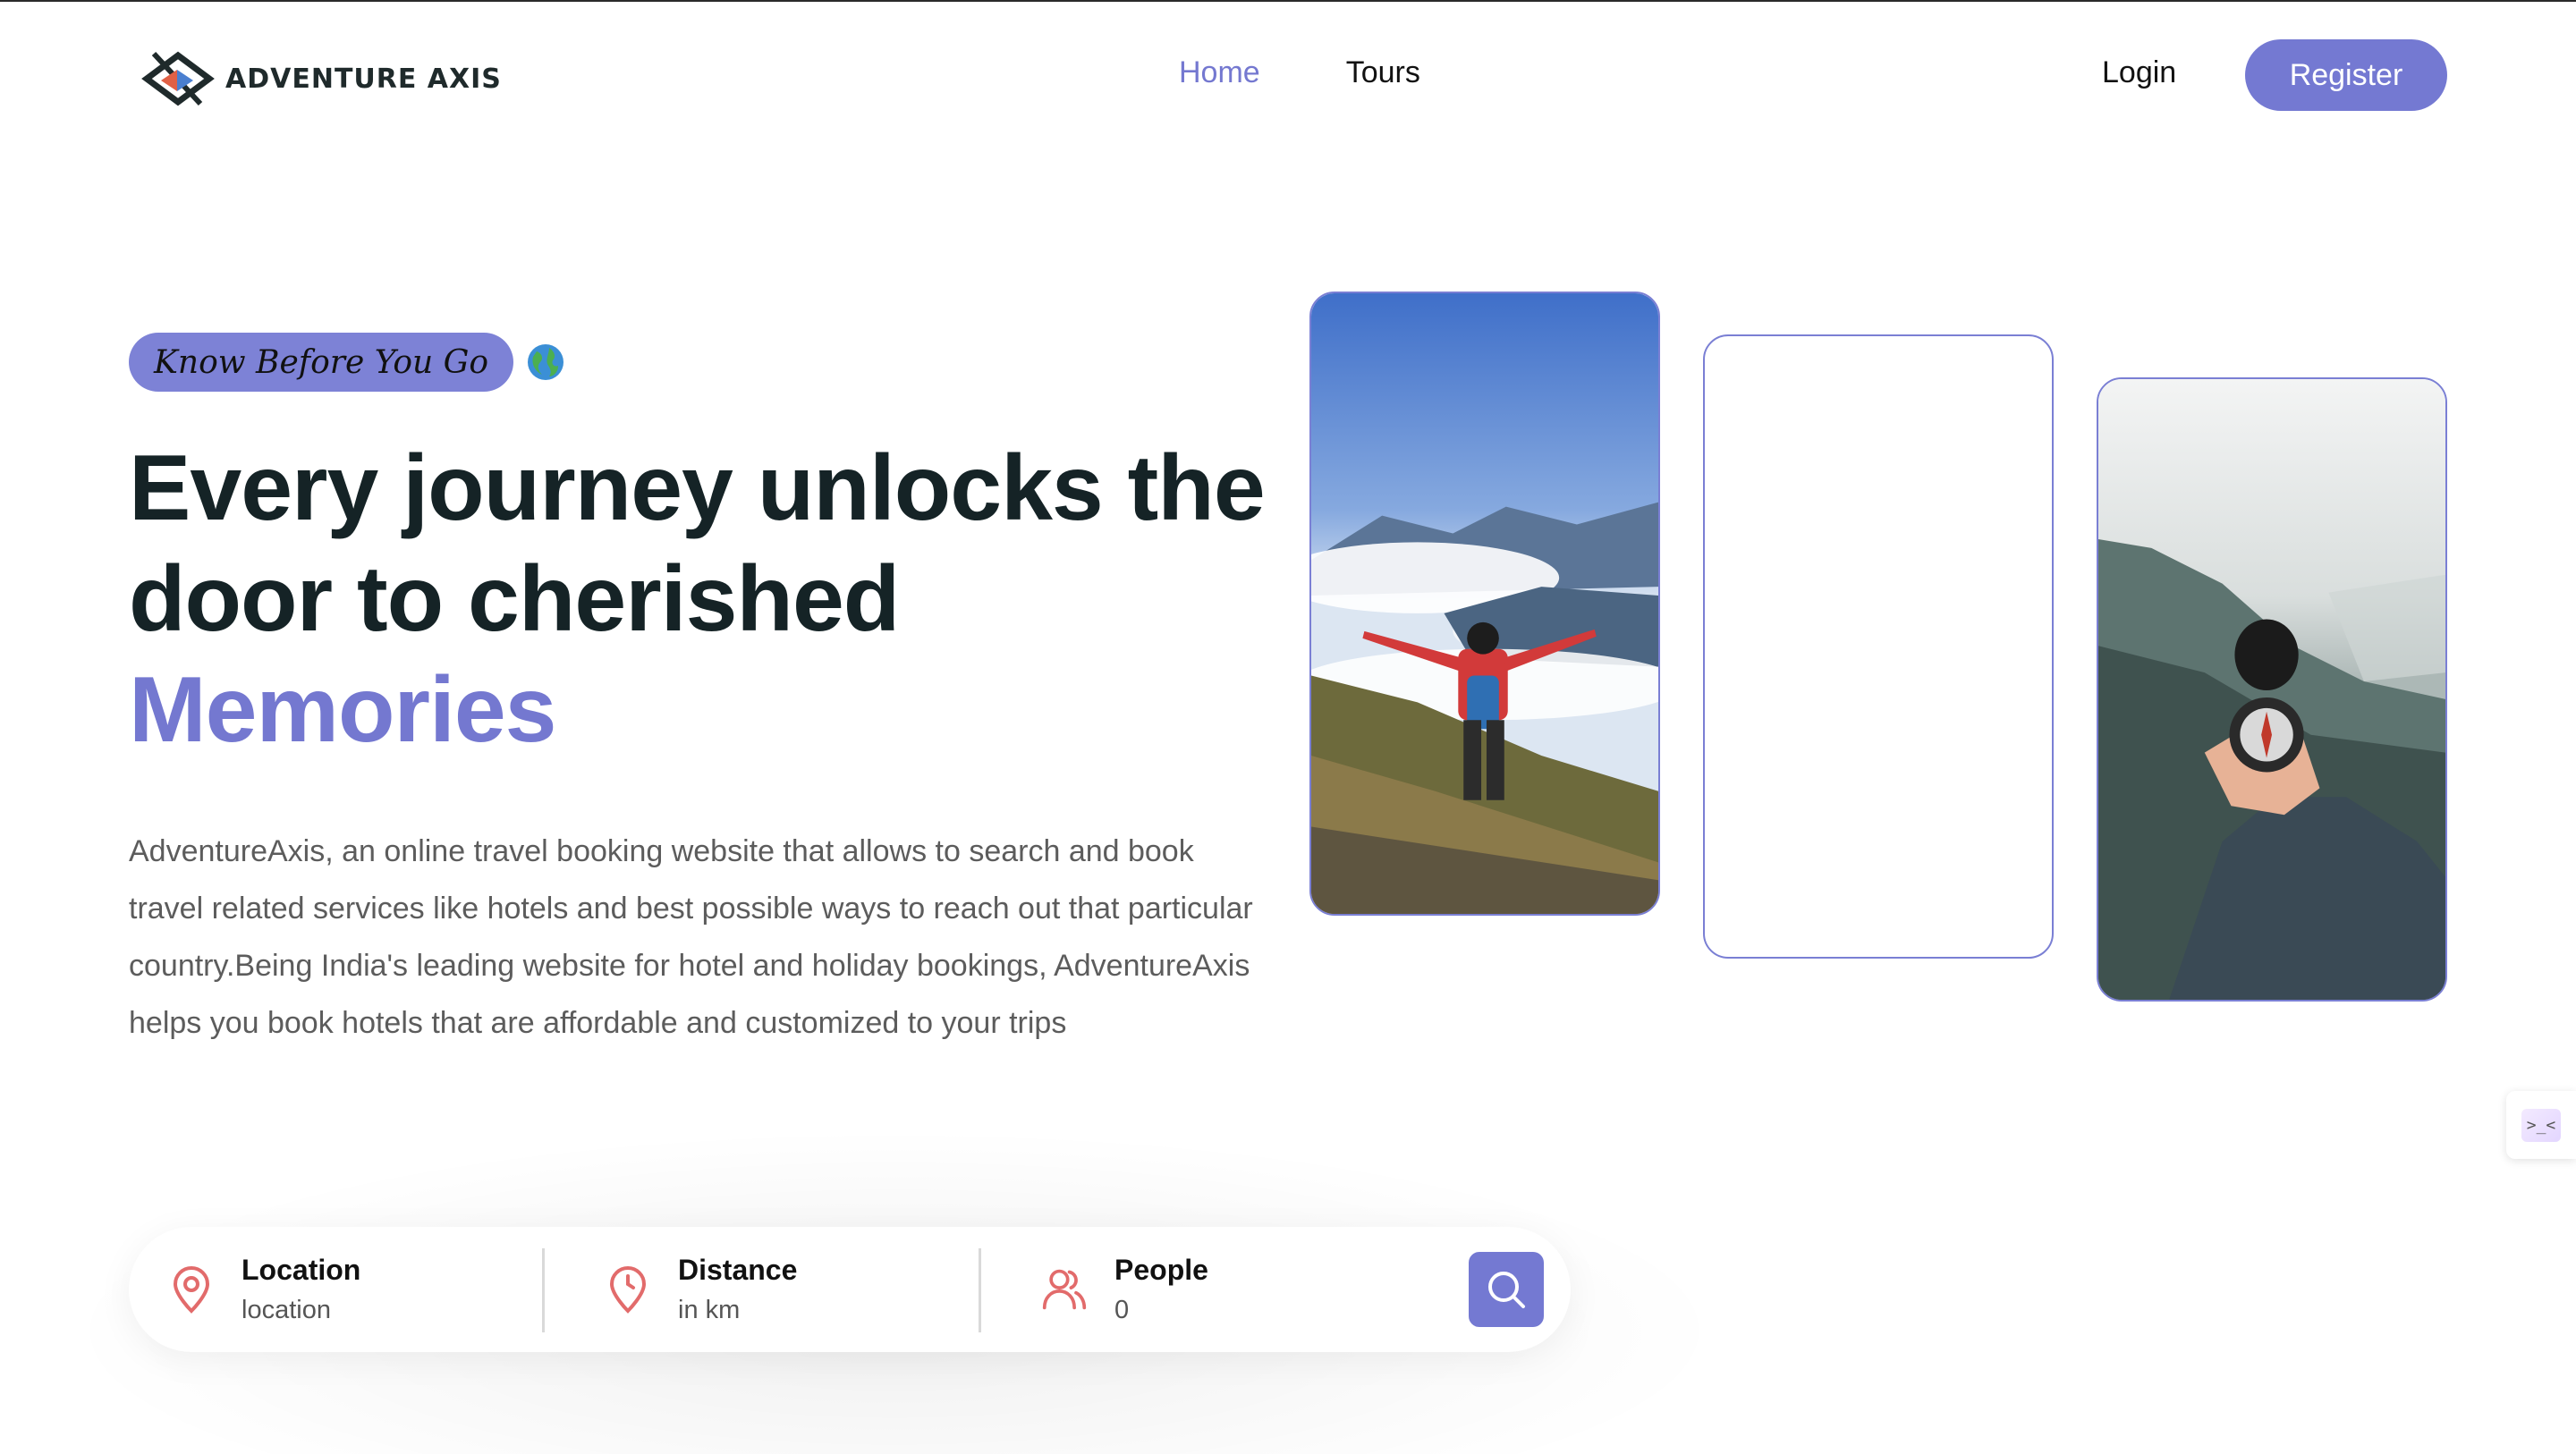  I want to click on distance-field: Distance in km, so click(701, 1289).